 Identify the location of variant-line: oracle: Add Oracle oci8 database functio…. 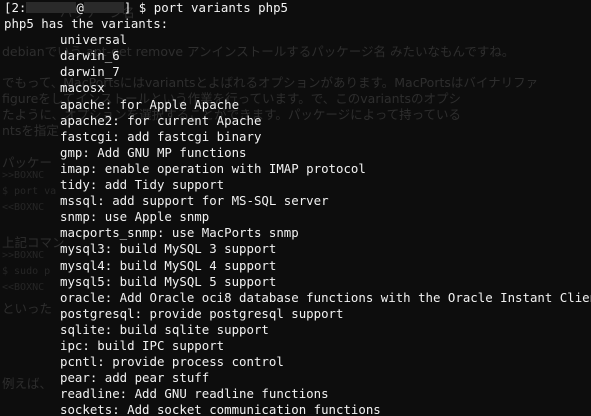
(325, 297).